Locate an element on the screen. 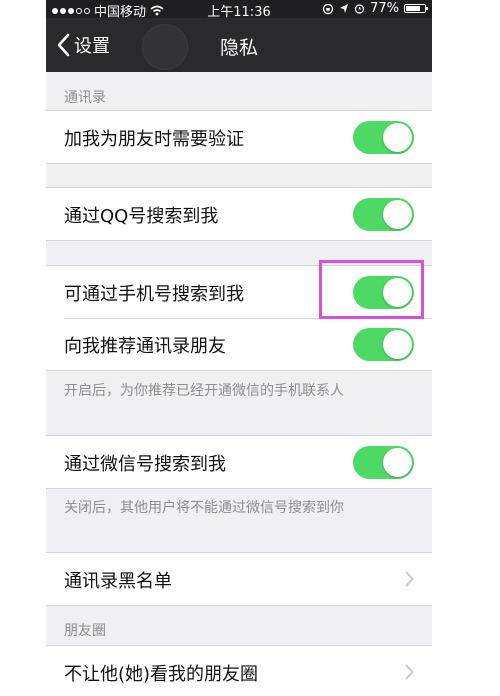 The width and height of the screenshot is (500, 696). row-verify-friend: 加我为朋友时需要验证 is located at coordinates (239, 137).